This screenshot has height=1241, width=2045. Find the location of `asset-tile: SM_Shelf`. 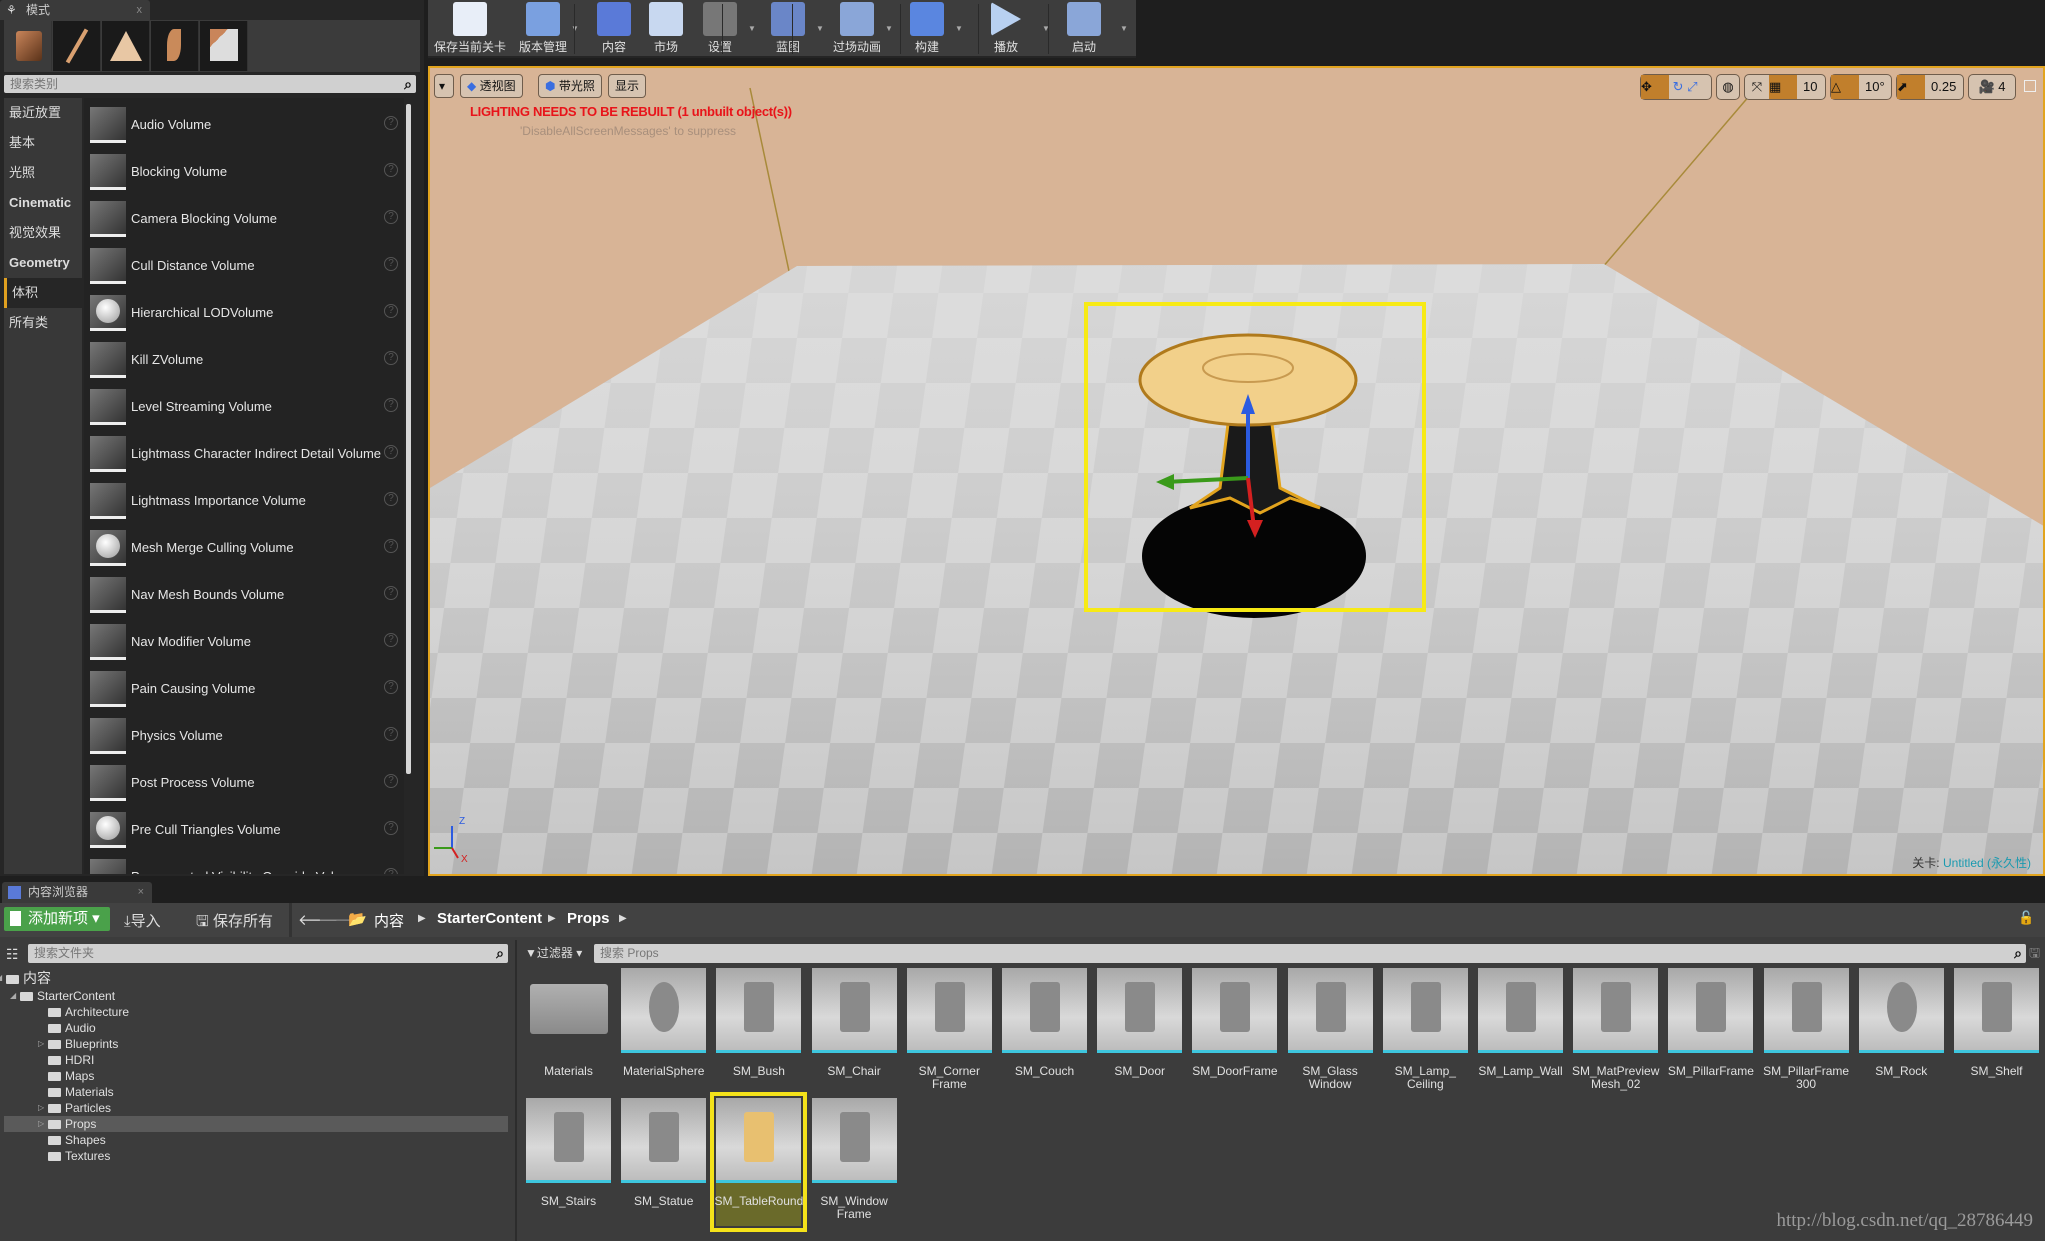

asset-tile: SM_Shelf is located at coordinates (1996, 1032).